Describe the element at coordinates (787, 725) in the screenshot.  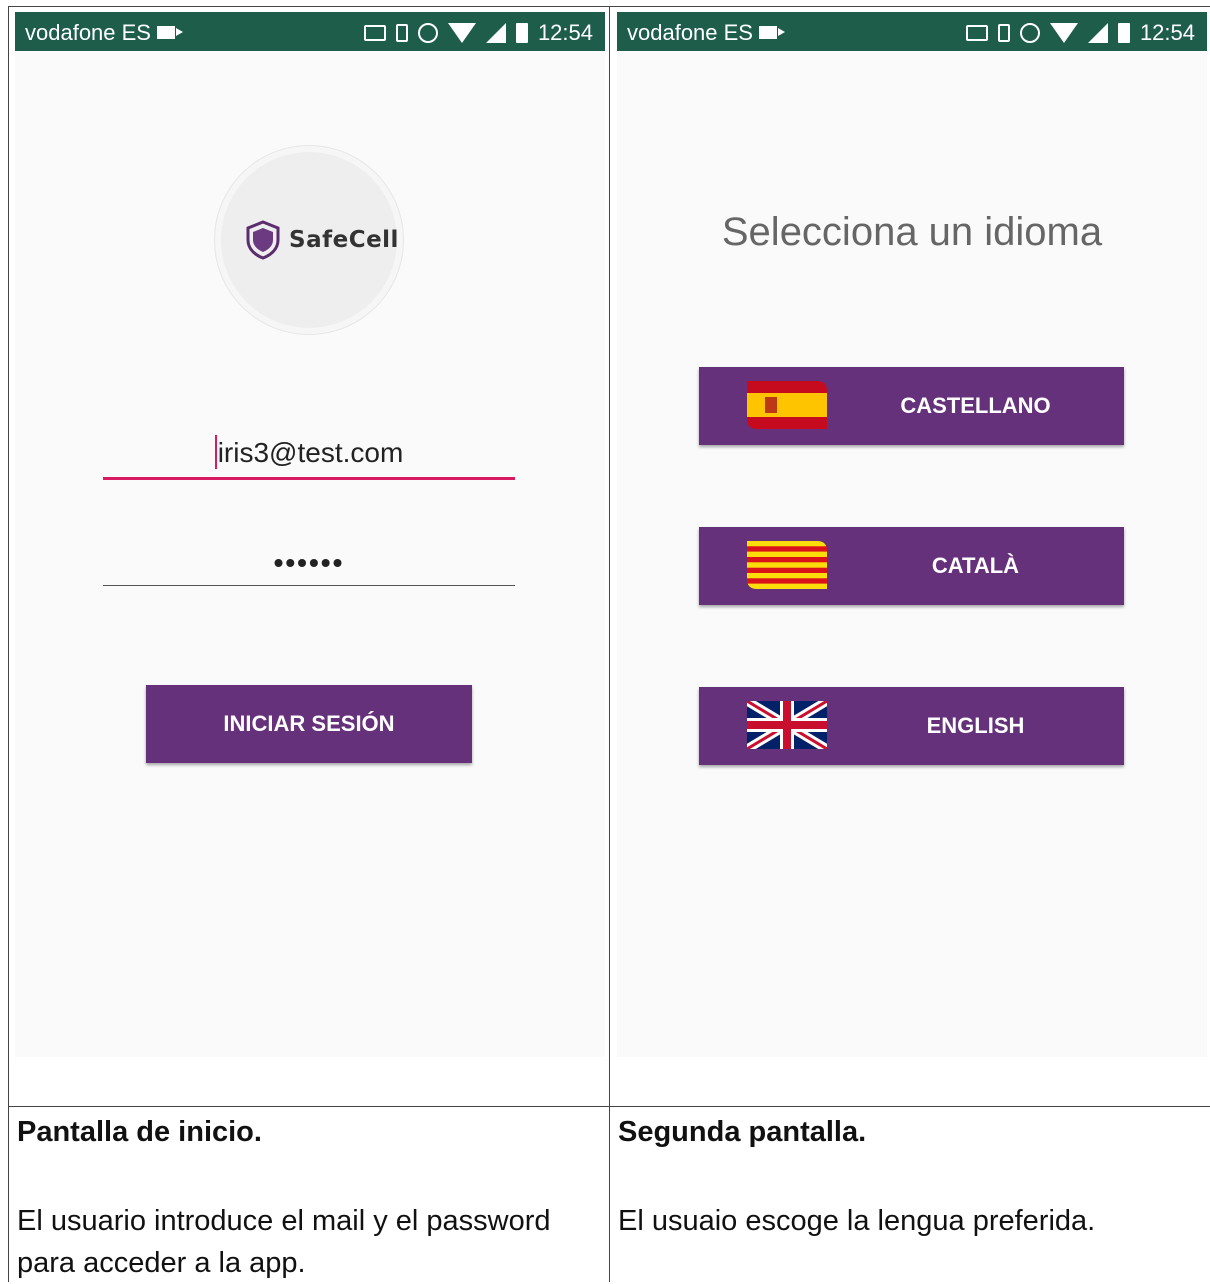
I see `uk-flag-icon` at that location.